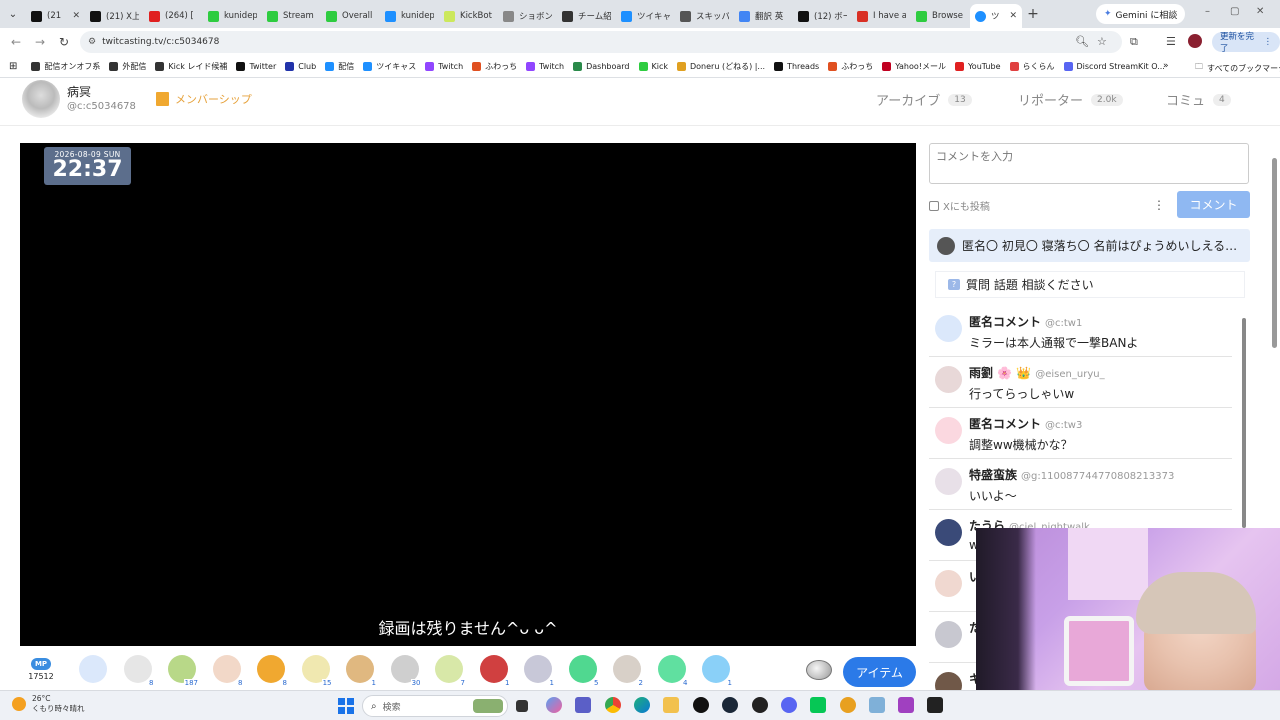 The height and width of the screenshot is (720, 1280). I want to click on browser-tab: (264) [, so click(173, 16).